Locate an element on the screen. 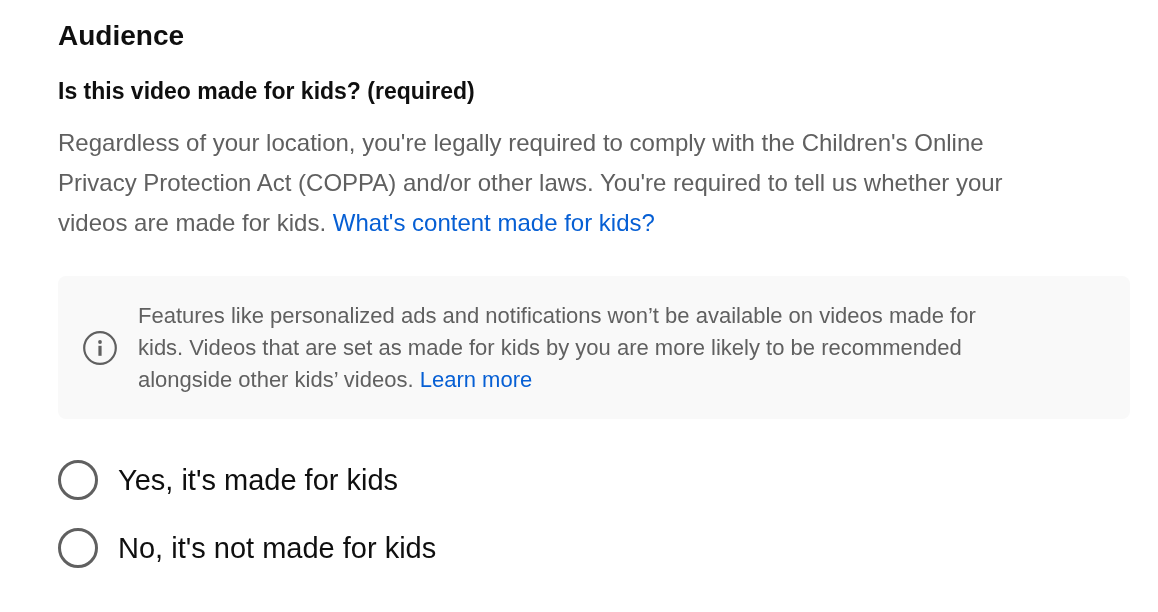 The height and width of the screenshot is (612, 1158). radio-label: Yes, it's made for kids is located at coordinates (258, 480).